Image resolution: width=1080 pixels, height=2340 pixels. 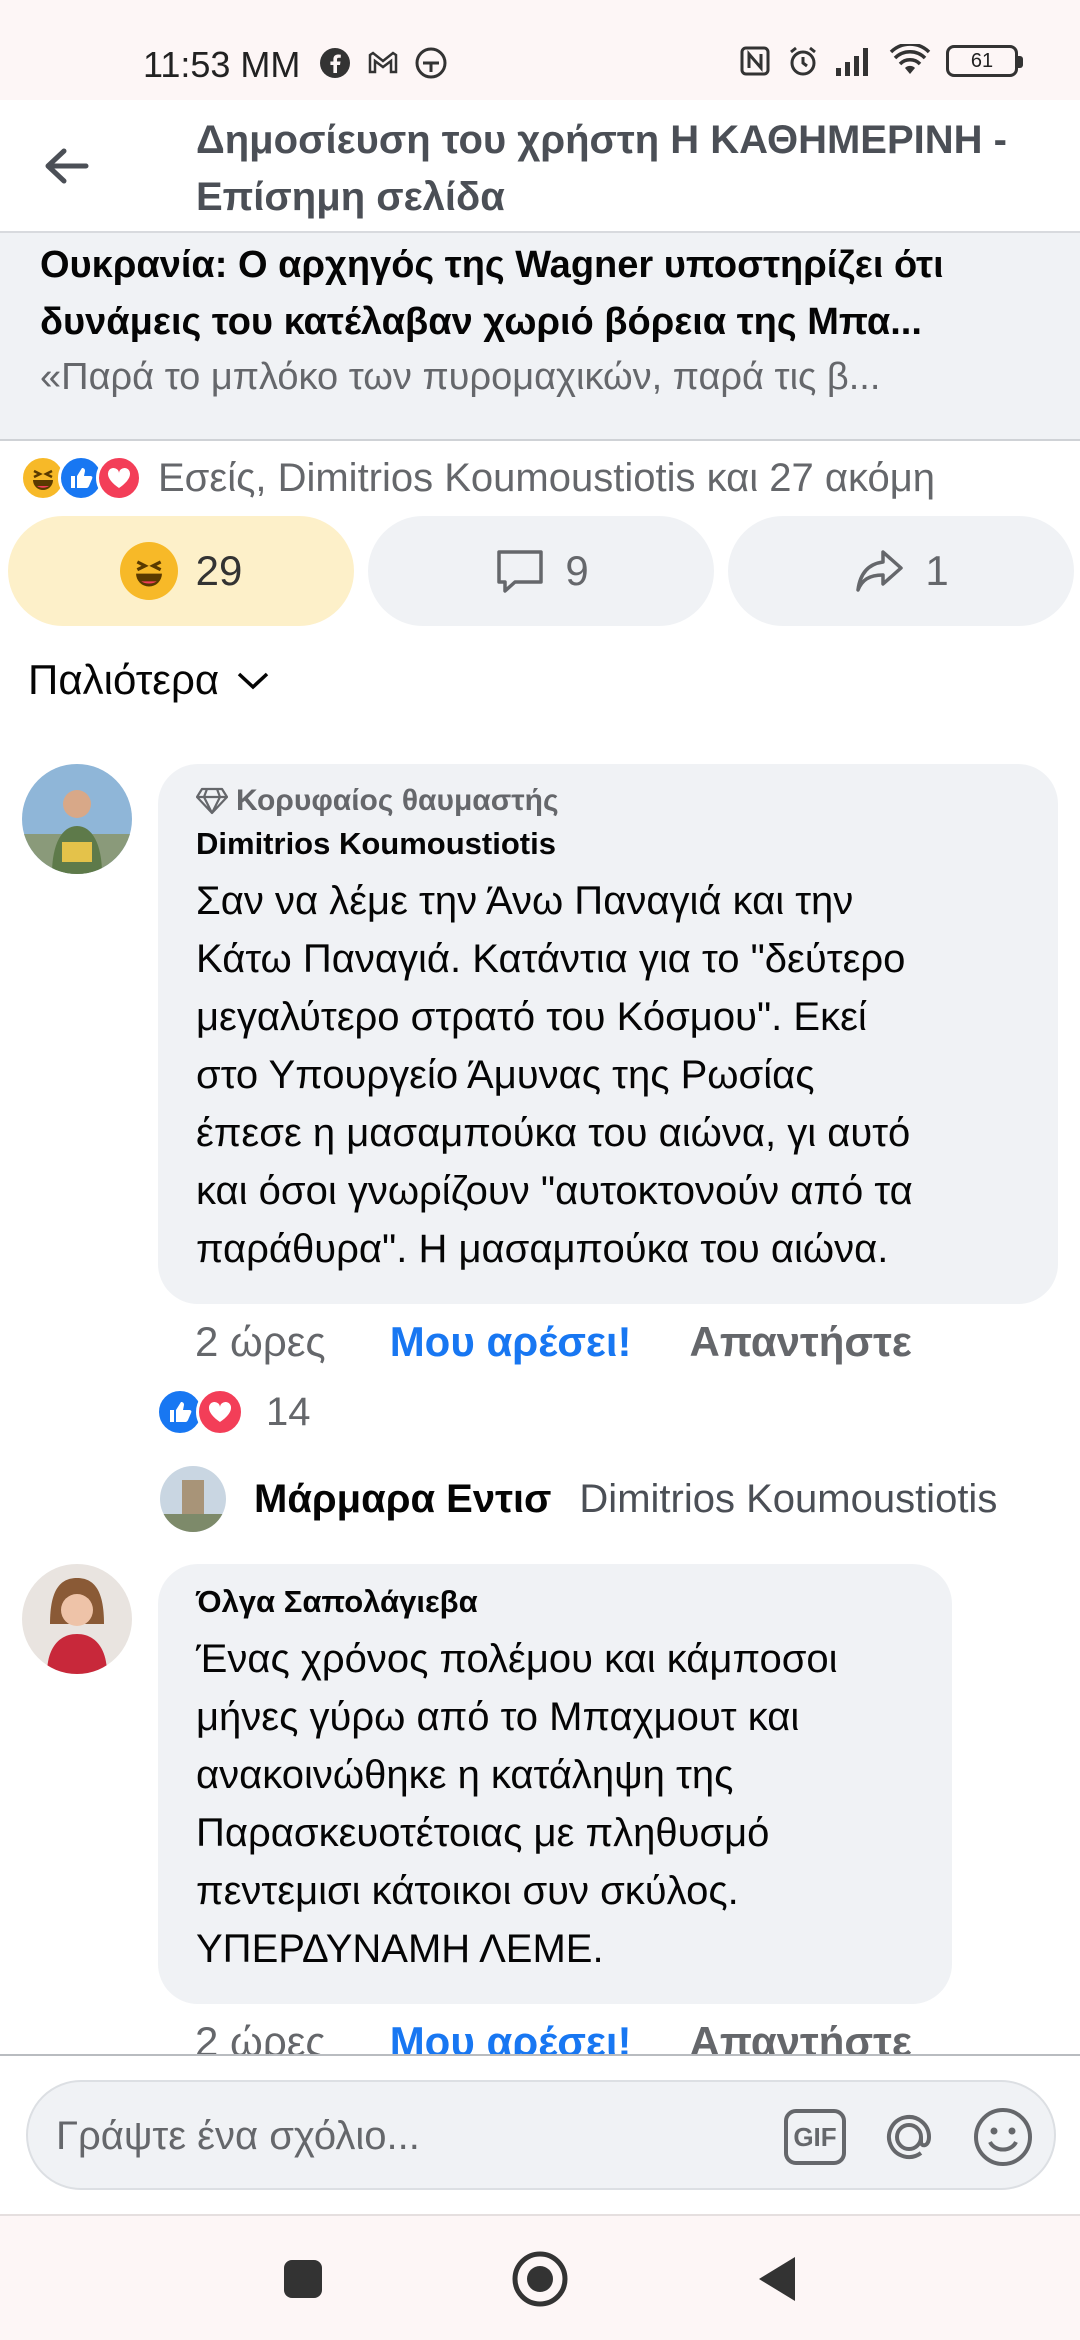 What do you see at coordinates (403, 1498) in the screenshot?
I see `reply-author: Μάρμαρα Εντισ` at bounding box center [403, 1498].